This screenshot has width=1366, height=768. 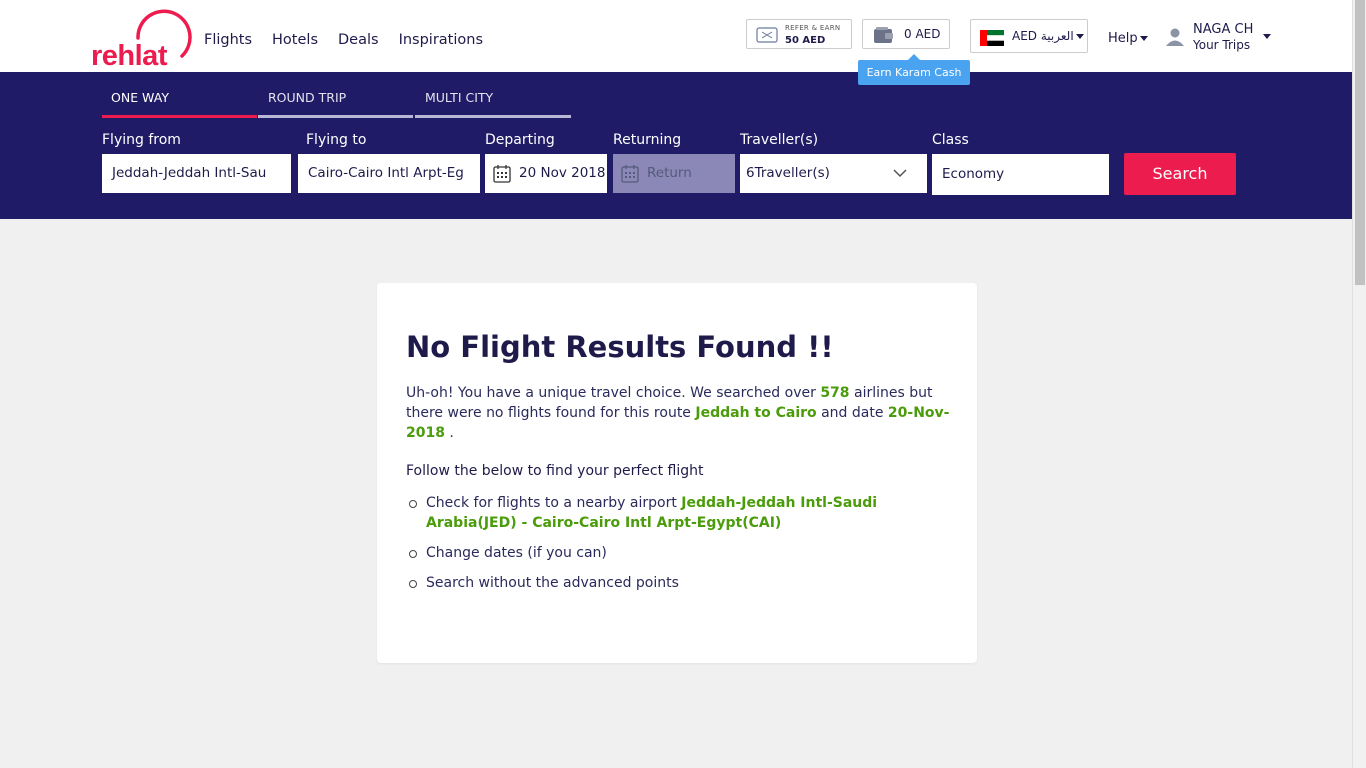 I want to click on earn-karam-tooltip: Earn Karam Cash, so click(x=914, y=69).